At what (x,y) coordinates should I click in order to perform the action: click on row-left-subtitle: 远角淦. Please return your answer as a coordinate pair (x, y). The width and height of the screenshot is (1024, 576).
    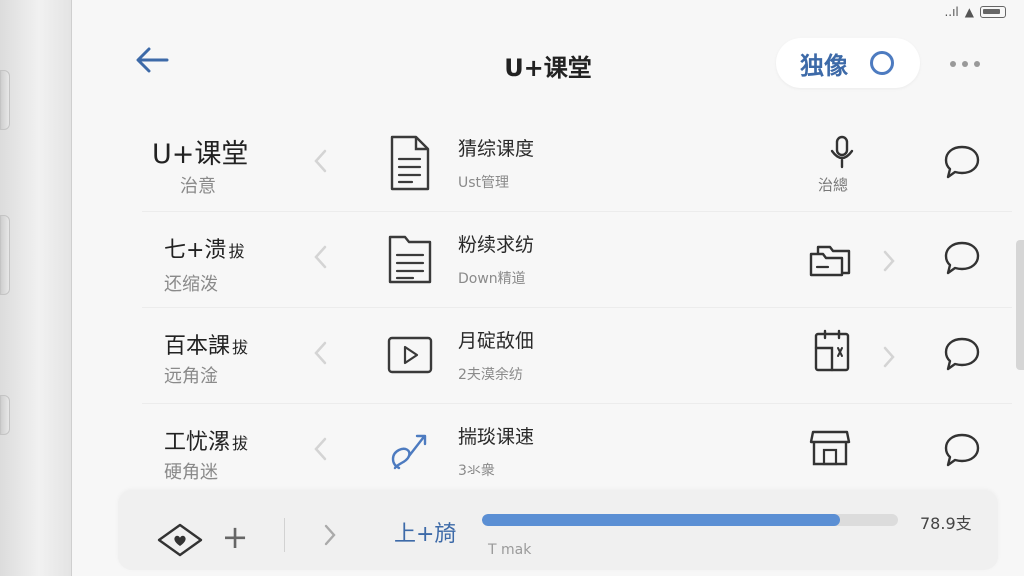
    Looking at the image, I should click on (191, 376).